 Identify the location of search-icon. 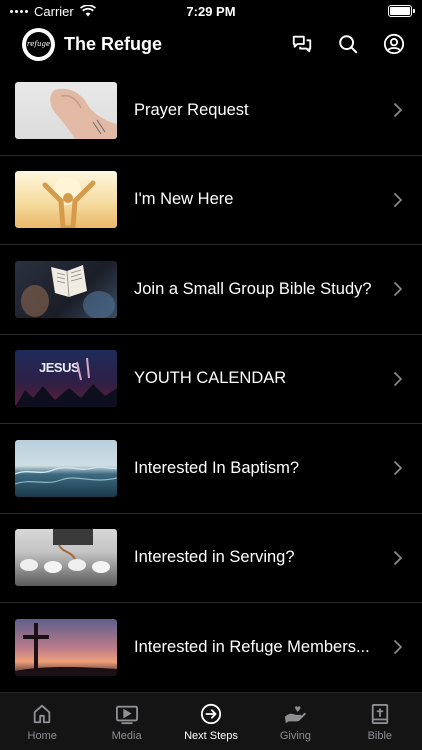
(348, 44).